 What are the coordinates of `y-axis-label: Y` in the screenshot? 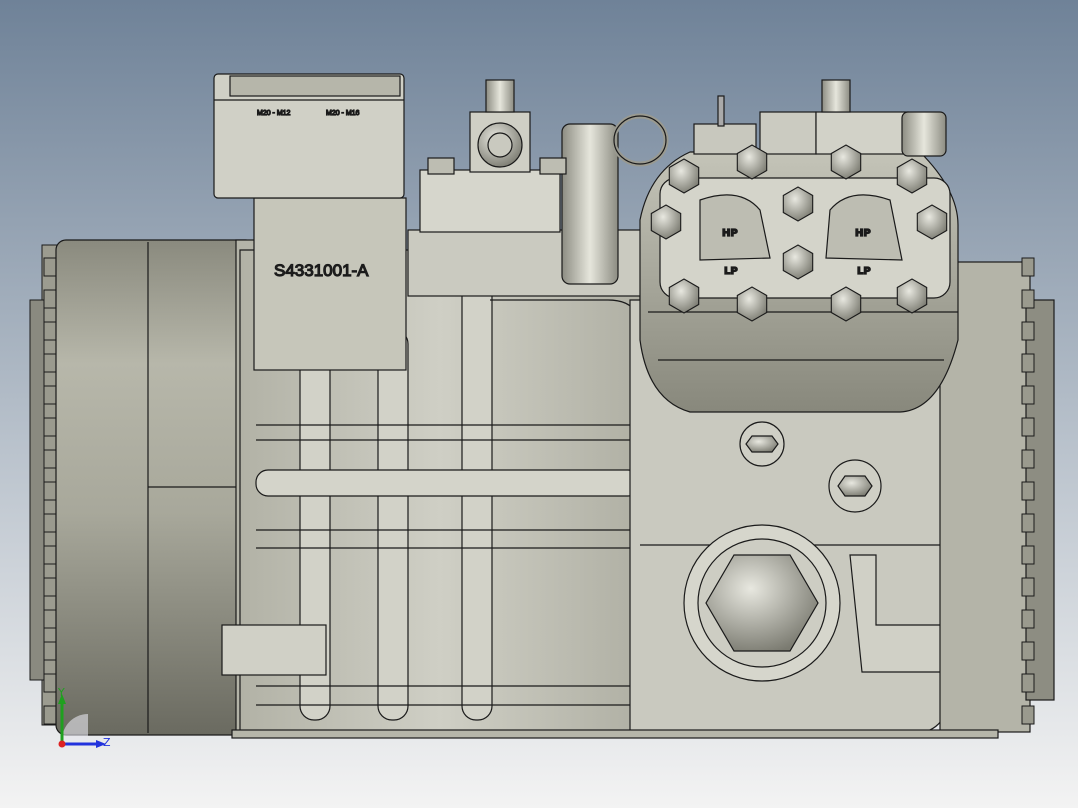 It's located at (61, 692).